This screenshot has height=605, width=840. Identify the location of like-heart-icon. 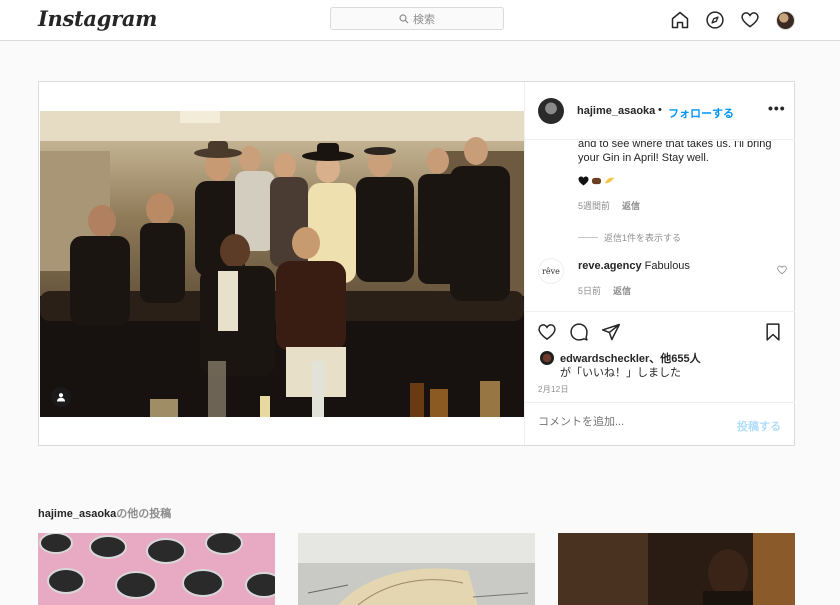
(548, 333).